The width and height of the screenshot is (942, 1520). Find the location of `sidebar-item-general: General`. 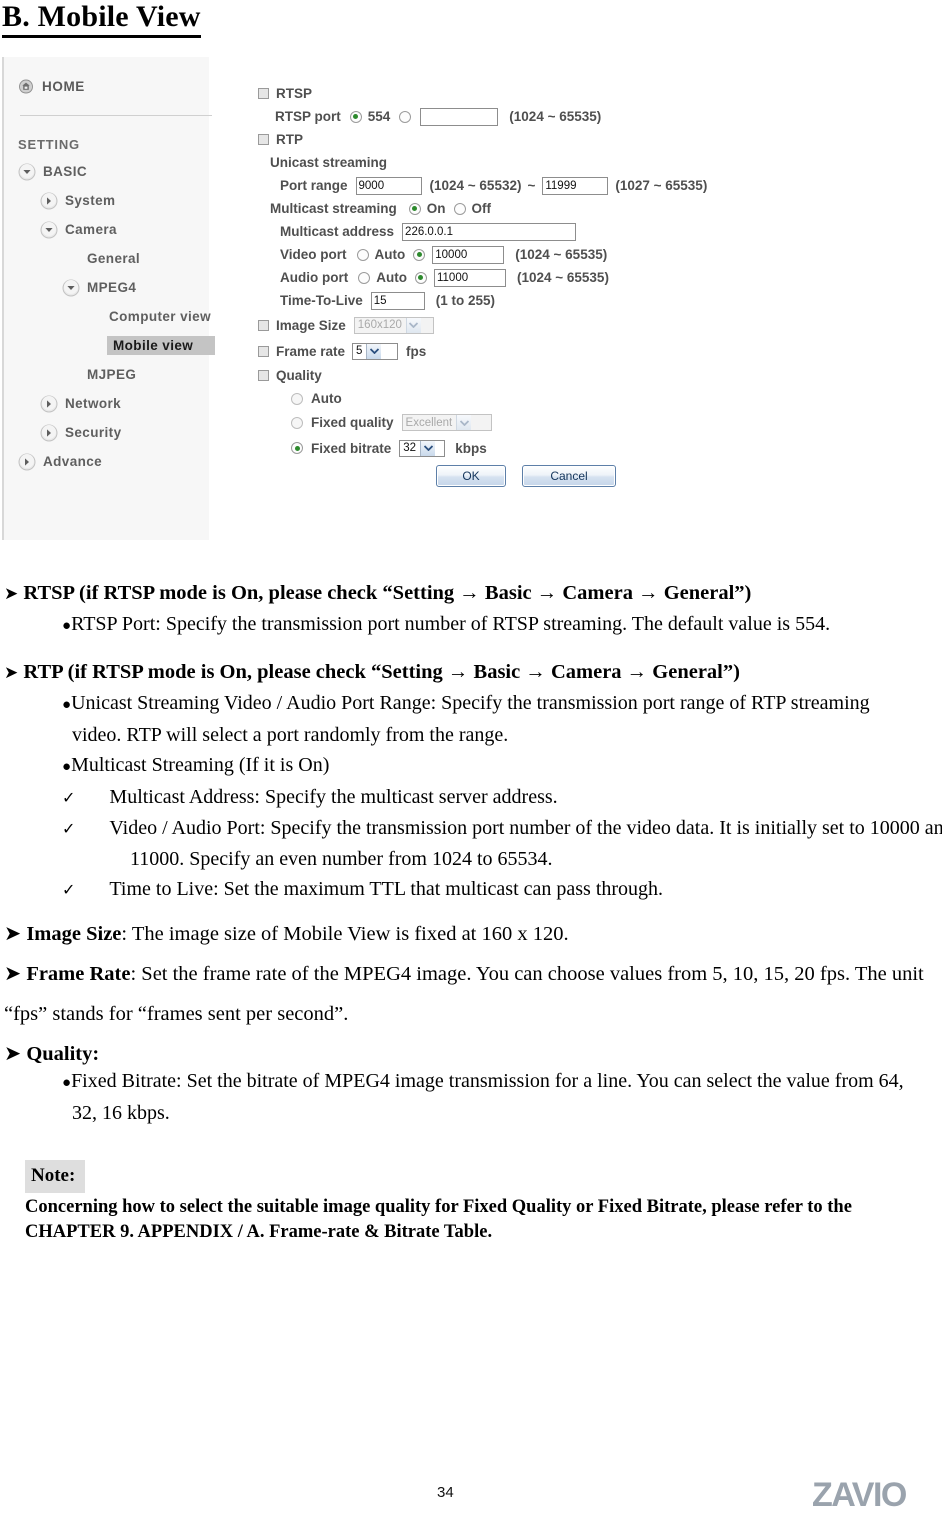

sidebar-item-general: General is located at coordinates (106, 258).